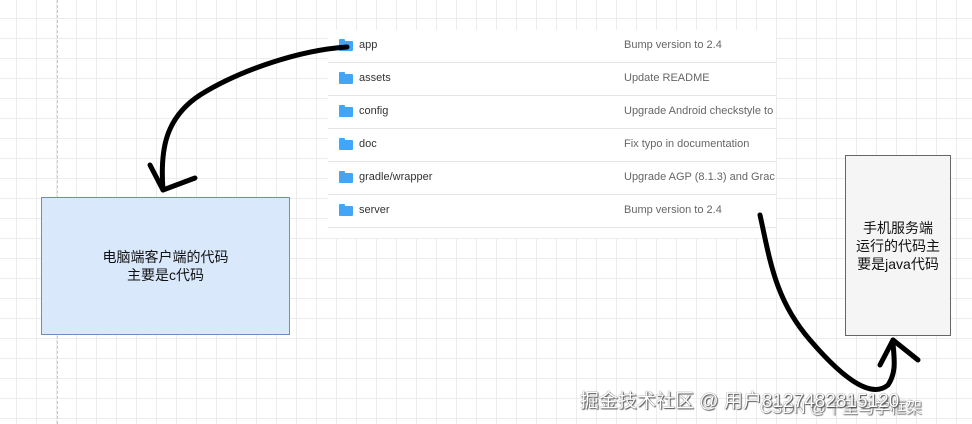 The width and height of the screenshot is (972, 424). What do you see at coordinates (254, 118) in the screenshot?
I see `arrow-app-to-client` at bounding box center [254, 118].